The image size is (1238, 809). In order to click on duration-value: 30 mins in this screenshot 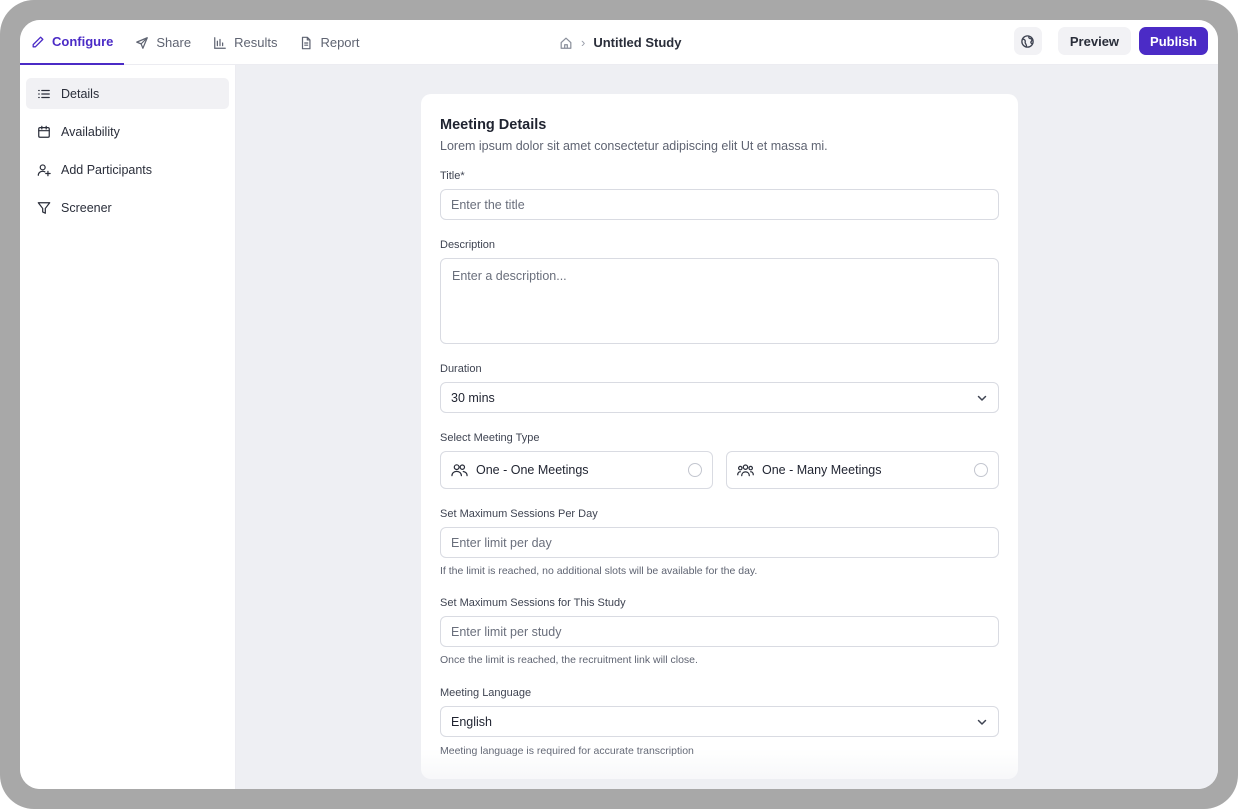, I will do `click(473, 397)`.